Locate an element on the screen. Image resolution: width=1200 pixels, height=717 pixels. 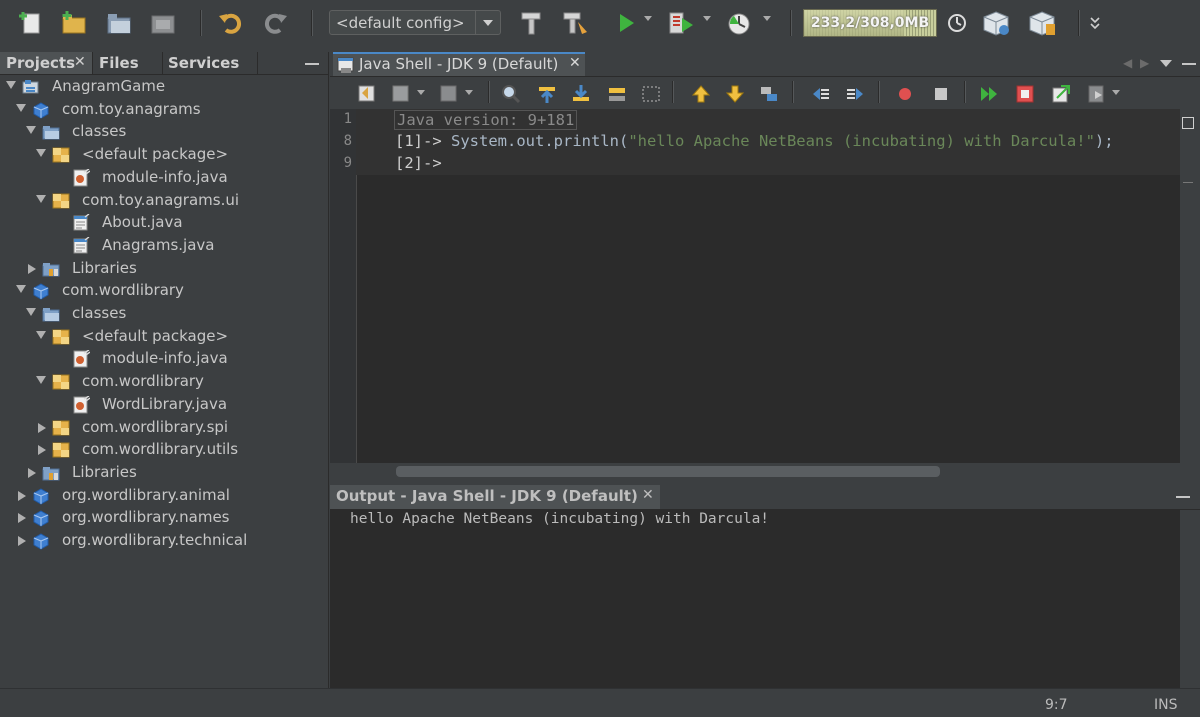
clean-build-icon is located at coordinates (575, 23).